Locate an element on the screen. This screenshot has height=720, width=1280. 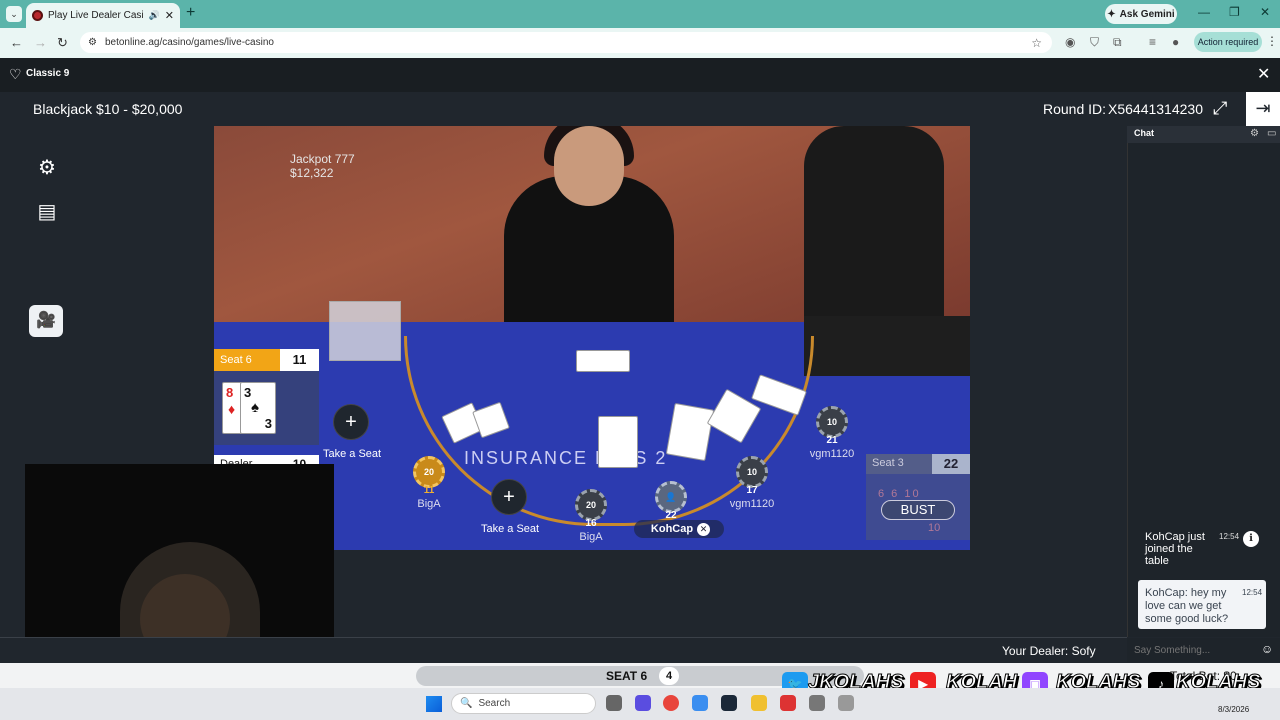
reload-icon: ↻ is located at coordinates (62, 43).